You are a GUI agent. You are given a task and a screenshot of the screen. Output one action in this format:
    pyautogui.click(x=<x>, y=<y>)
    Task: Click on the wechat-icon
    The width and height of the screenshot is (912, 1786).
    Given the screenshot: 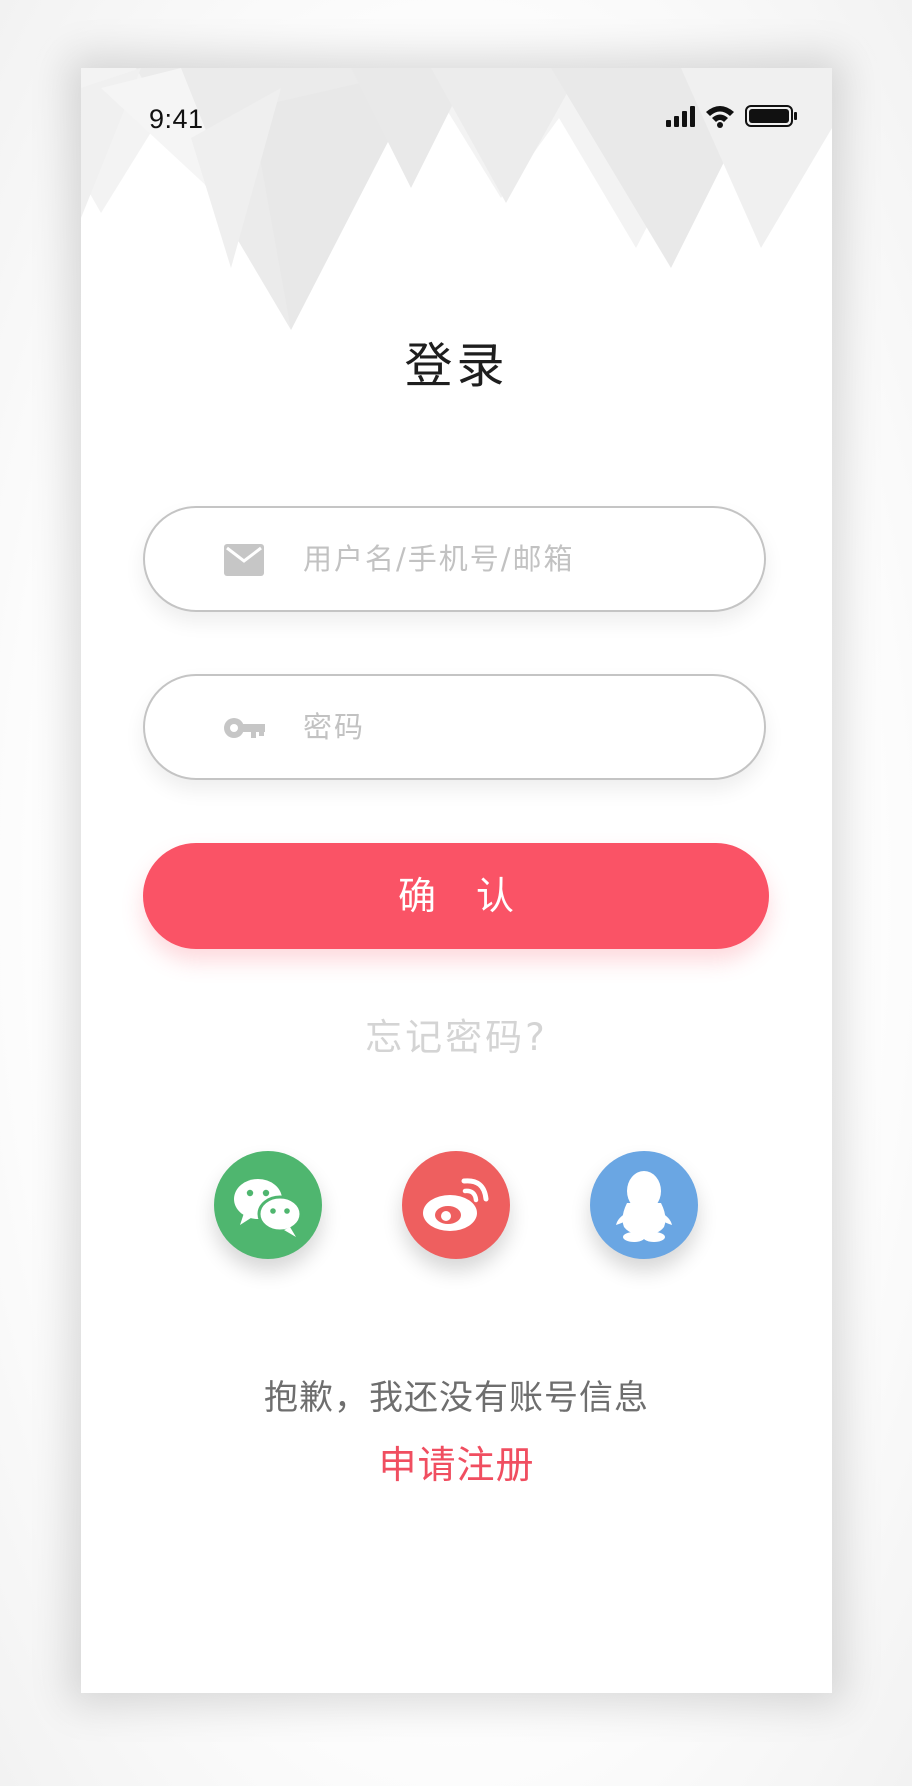 What is the action you would take?
    pyautogui.click(x=268, y=1208)
    